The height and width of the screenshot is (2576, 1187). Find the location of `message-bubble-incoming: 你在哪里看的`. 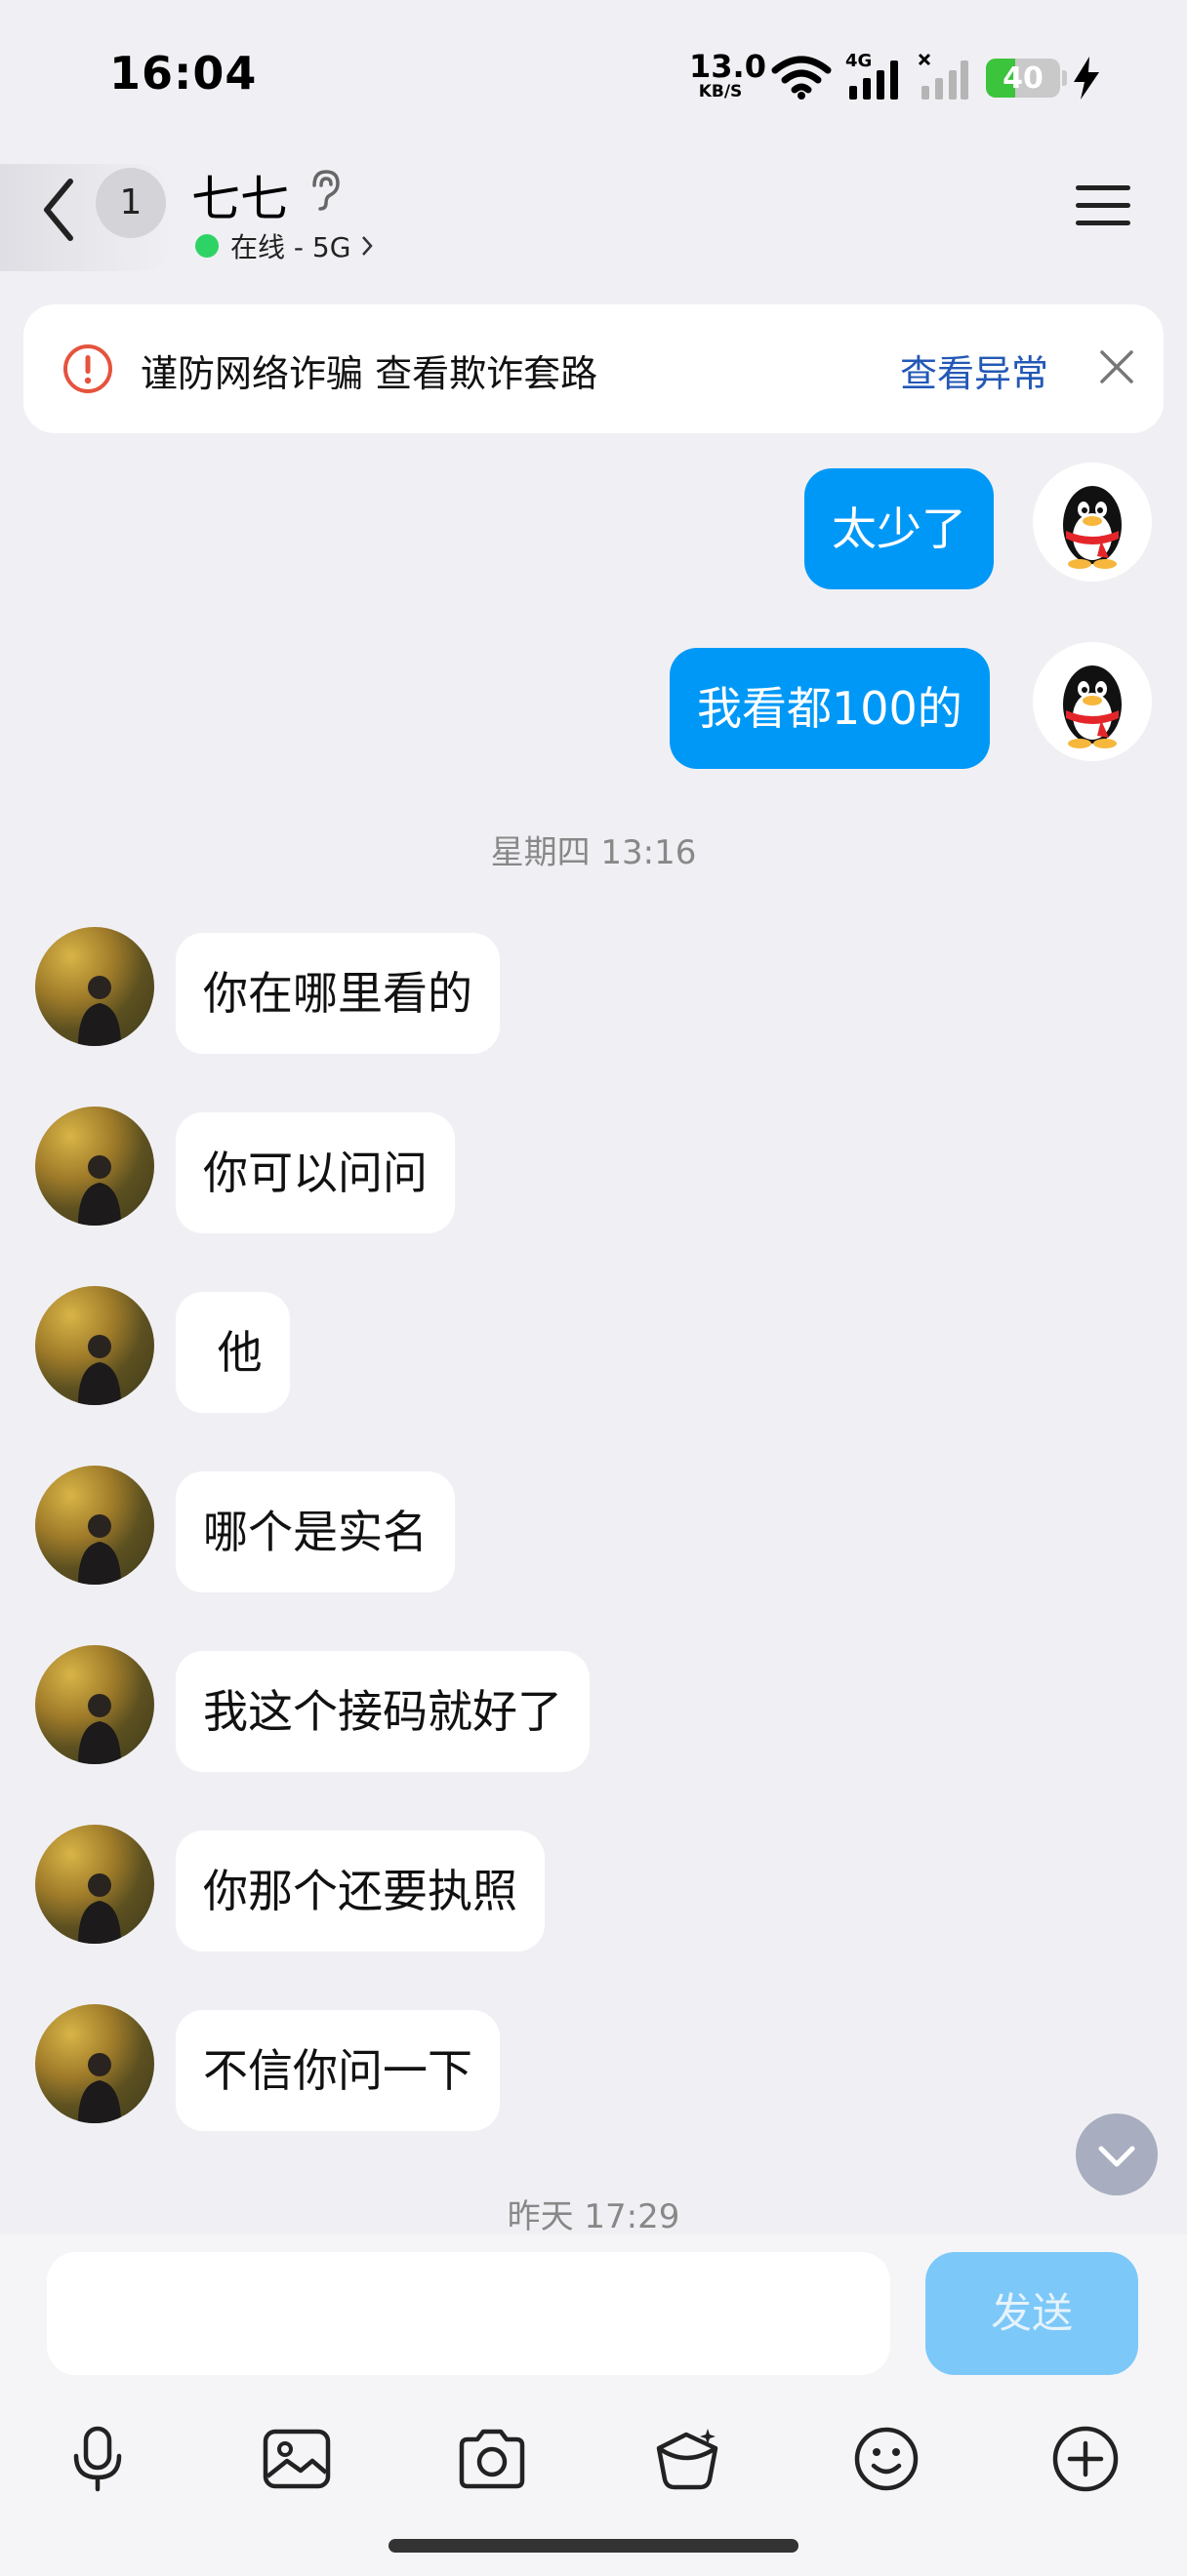

message-bubble-incoming: 你在哪里看的 is located at coordinates (338, 993).